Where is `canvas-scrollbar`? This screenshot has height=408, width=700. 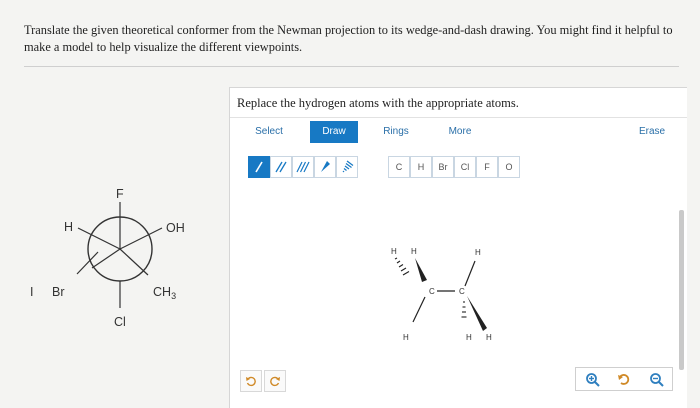
canvas-scrollbar is located at coordinates (681, 290).